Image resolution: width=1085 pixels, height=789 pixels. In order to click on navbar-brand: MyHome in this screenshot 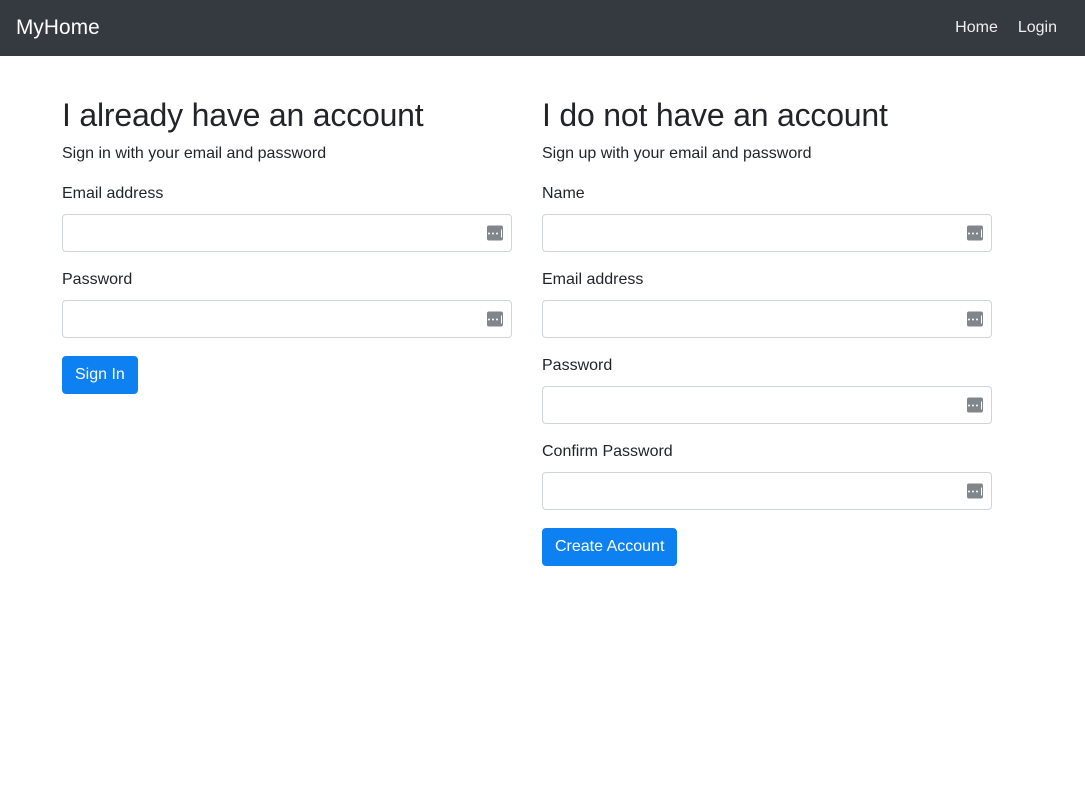, I will do `click(58, 28)`.